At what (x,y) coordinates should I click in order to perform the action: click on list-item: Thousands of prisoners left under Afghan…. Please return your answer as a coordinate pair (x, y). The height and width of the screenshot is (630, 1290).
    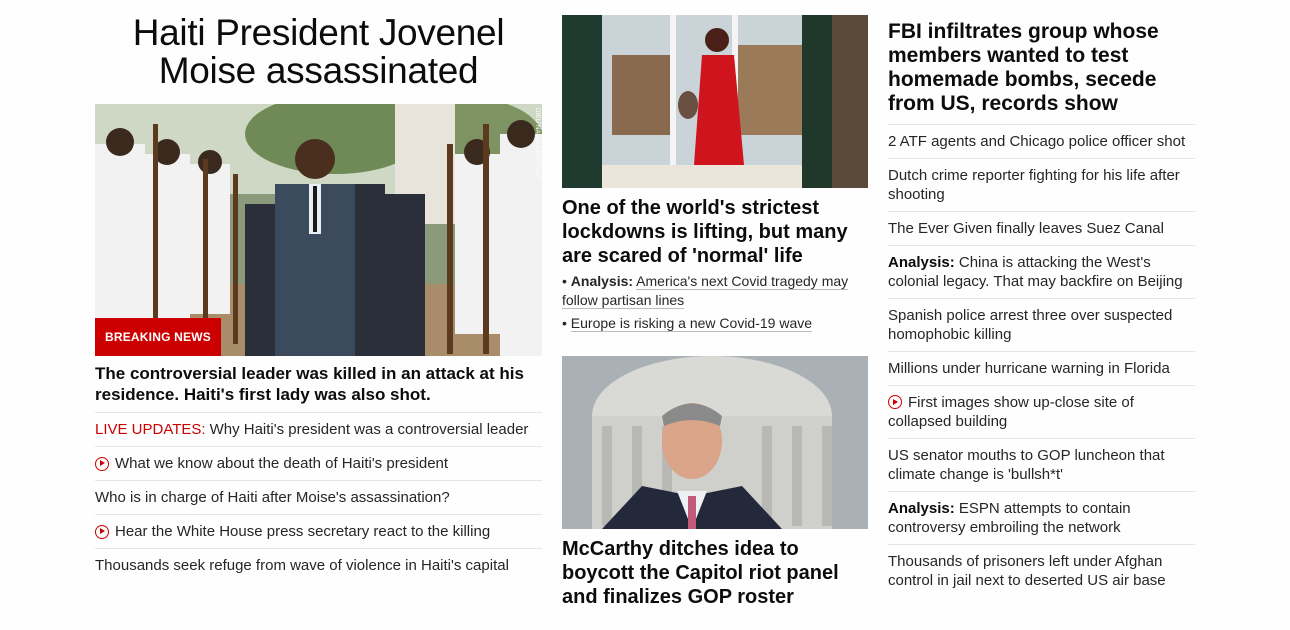
    Looking at the image, I should click on (1041, 570).